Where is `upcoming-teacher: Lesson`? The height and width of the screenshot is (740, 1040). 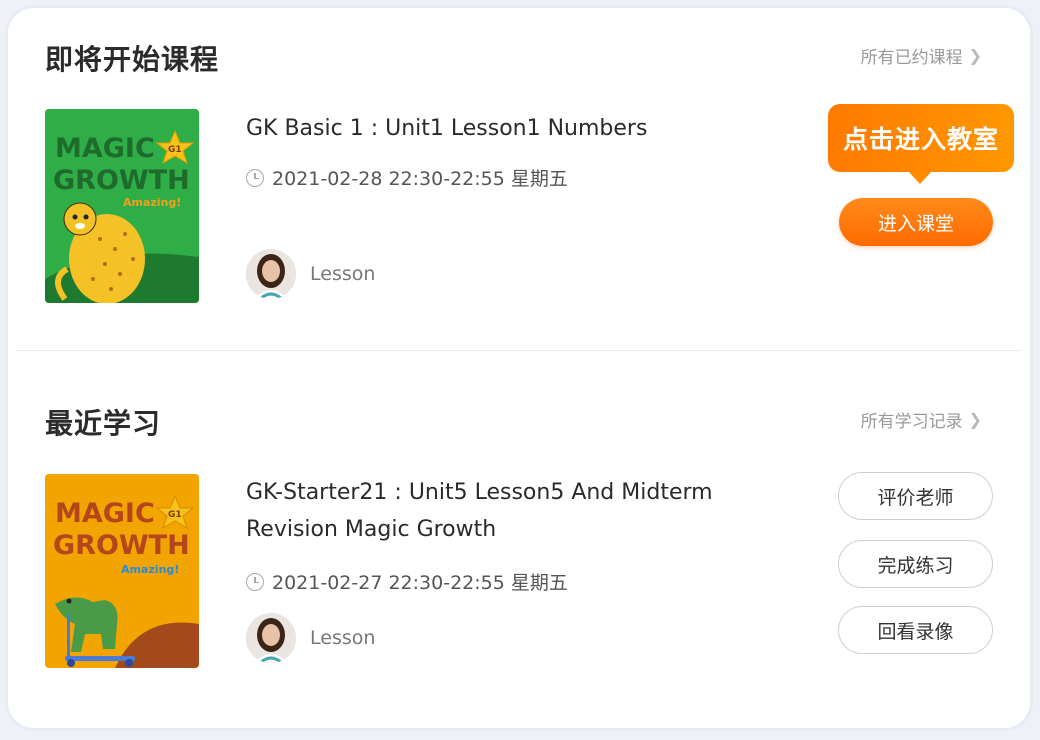
upcoming-teacher: Lesson is located at coordinates (310, 274).